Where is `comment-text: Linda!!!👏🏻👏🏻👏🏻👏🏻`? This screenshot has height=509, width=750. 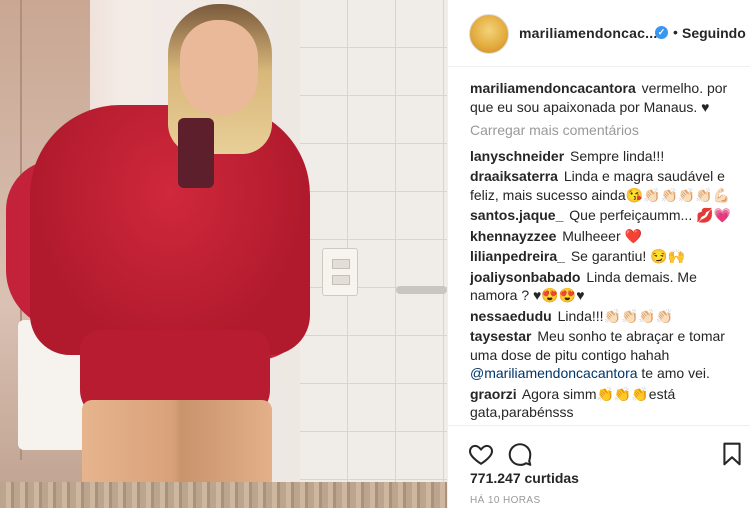 comment-text: Linda!!!👏🏻👏🏻👏🏻👏🏻 is located at coordinates (615, 315).